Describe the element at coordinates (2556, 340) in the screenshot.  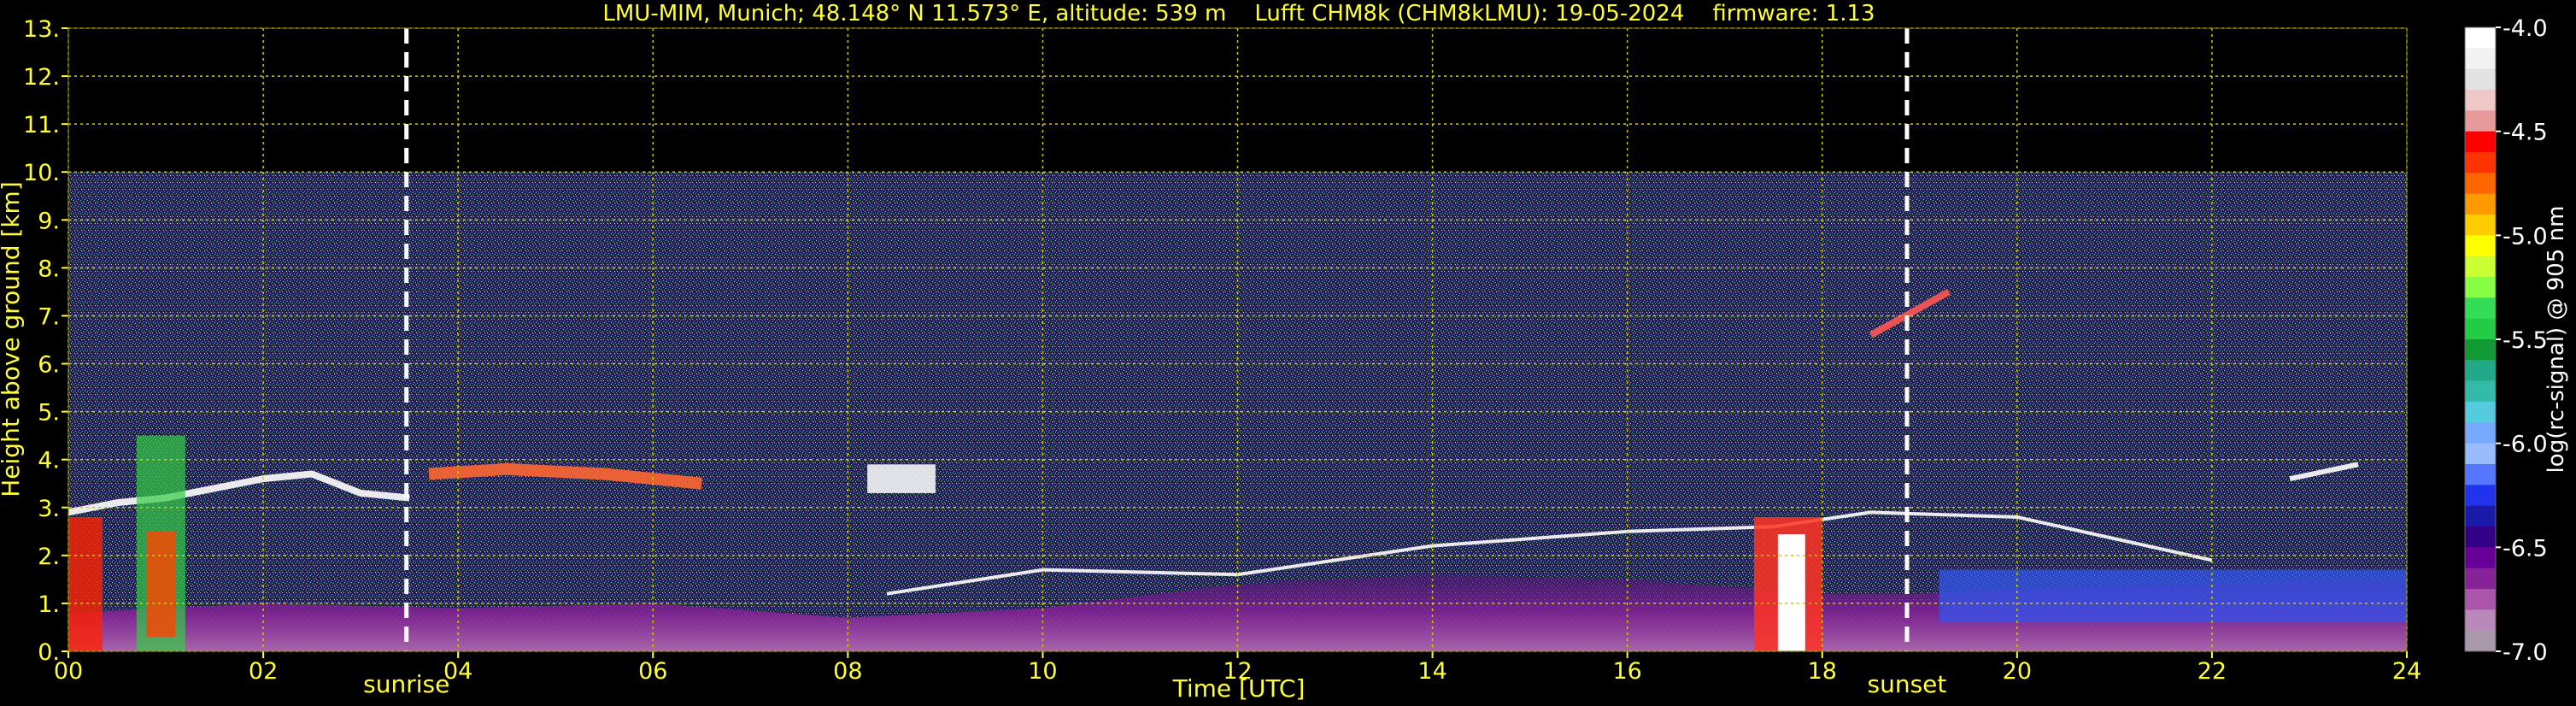
I see `colorbar-label: log(rc-signal) @ 905 nm` at that location.